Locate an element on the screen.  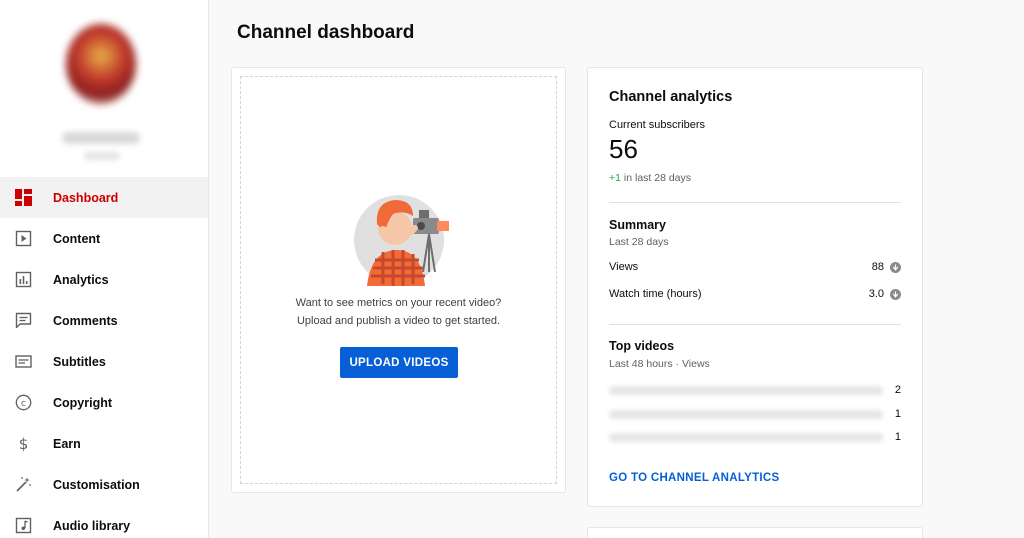
sidebar-item-dashboard: Dashboard is located at coordinates (104, 197).